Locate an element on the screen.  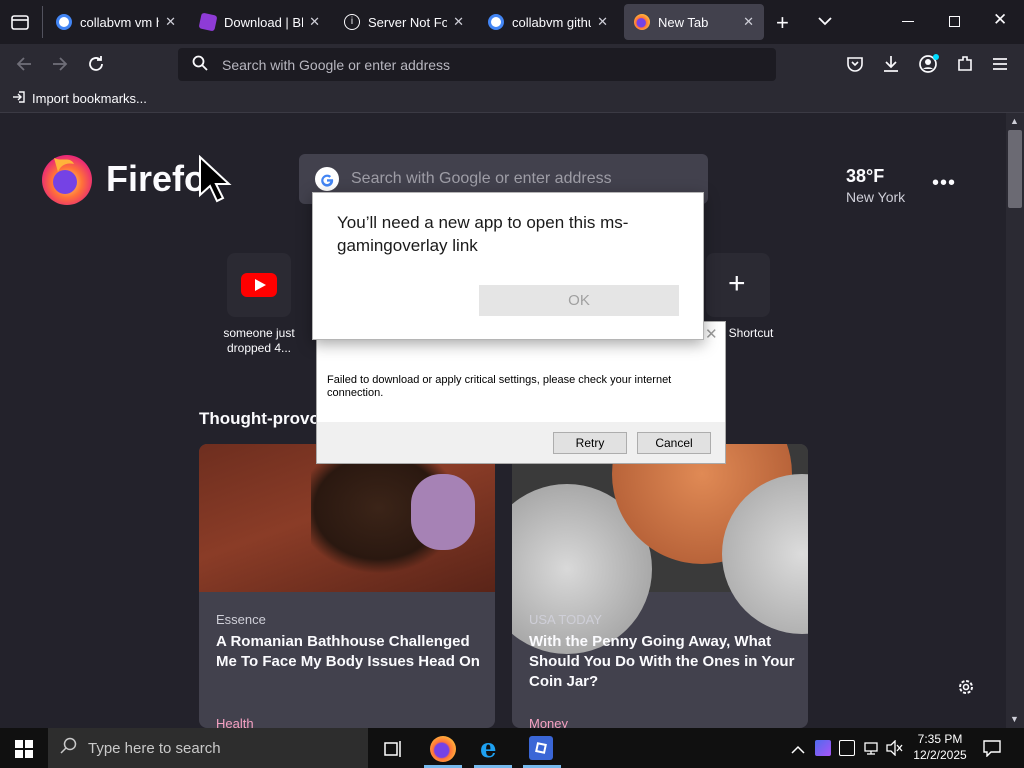
tab-label: collabvm github is located at coordinates (551, 22).